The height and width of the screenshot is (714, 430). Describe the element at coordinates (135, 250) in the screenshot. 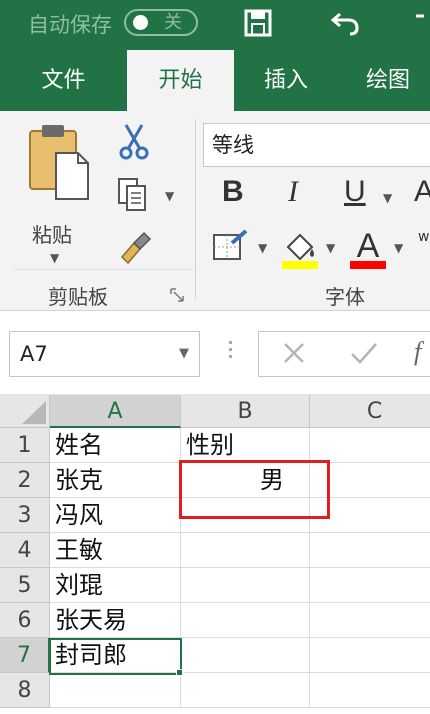

I see `format-painter-icon` at that location.